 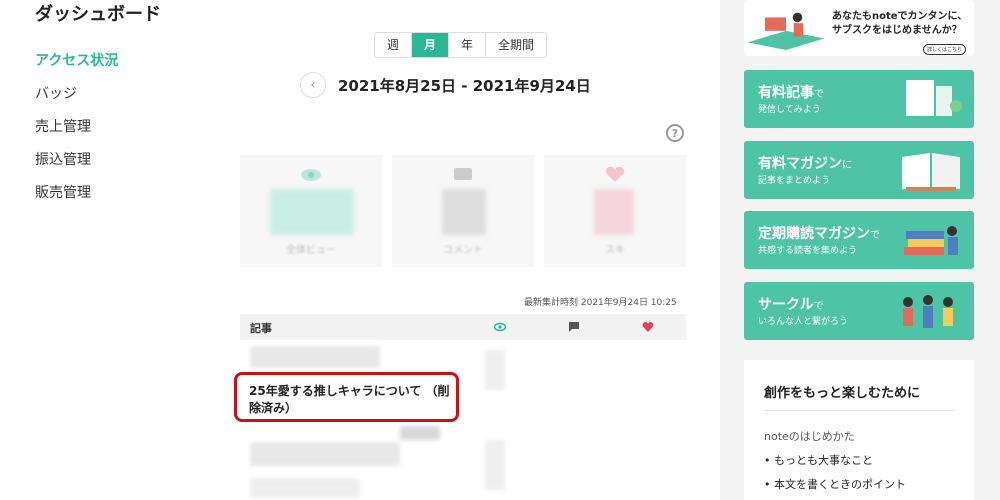 What do you see at coordinates (63, 192) in the screenshot?
I see `sidebar-item-sales-management: 販売管理` at bounding box center [63, 192].